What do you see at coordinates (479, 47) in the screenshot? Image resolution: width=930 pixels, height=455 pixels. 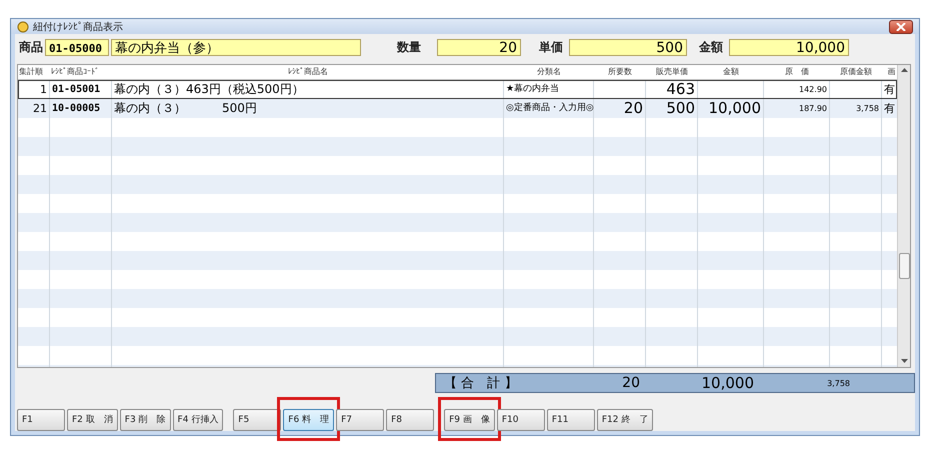 I see `quantity-field: 20` at bounding box center [479, 47].